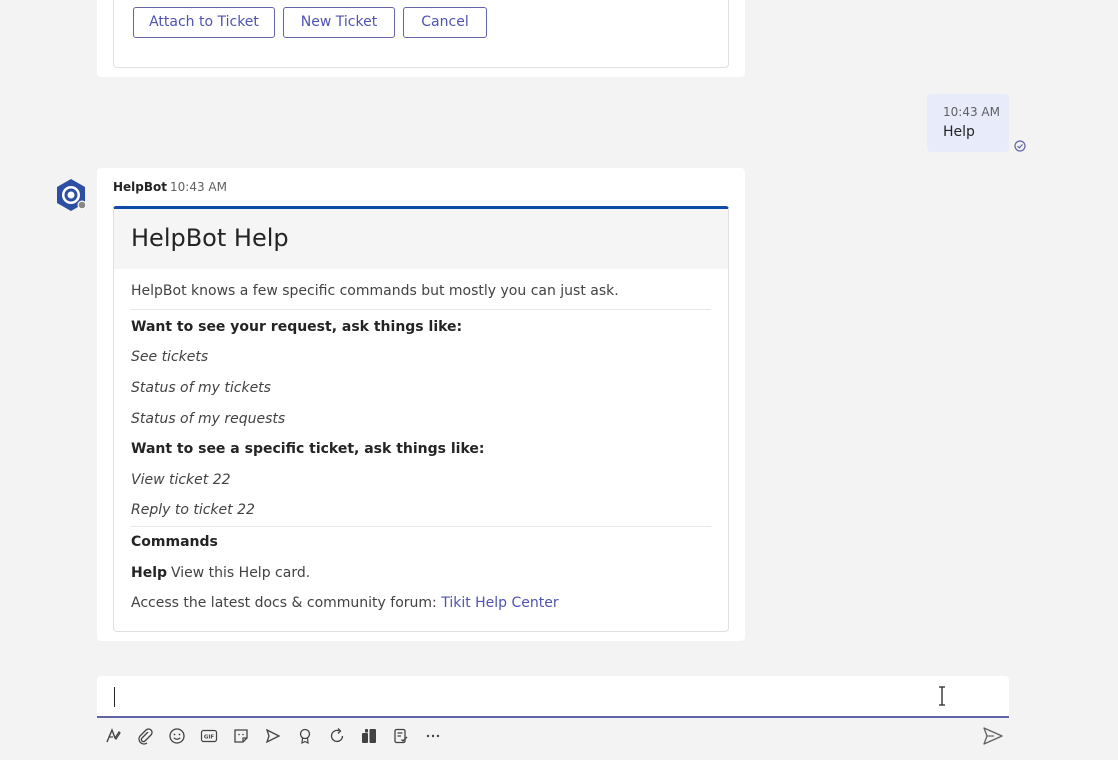 This screenshot has height=760, width=1118. What do you see at coordinates (193, 510) in the screenshot?
I see `example-reply-ticket: Reply to ticket 22` at bounding box center [193, 510].